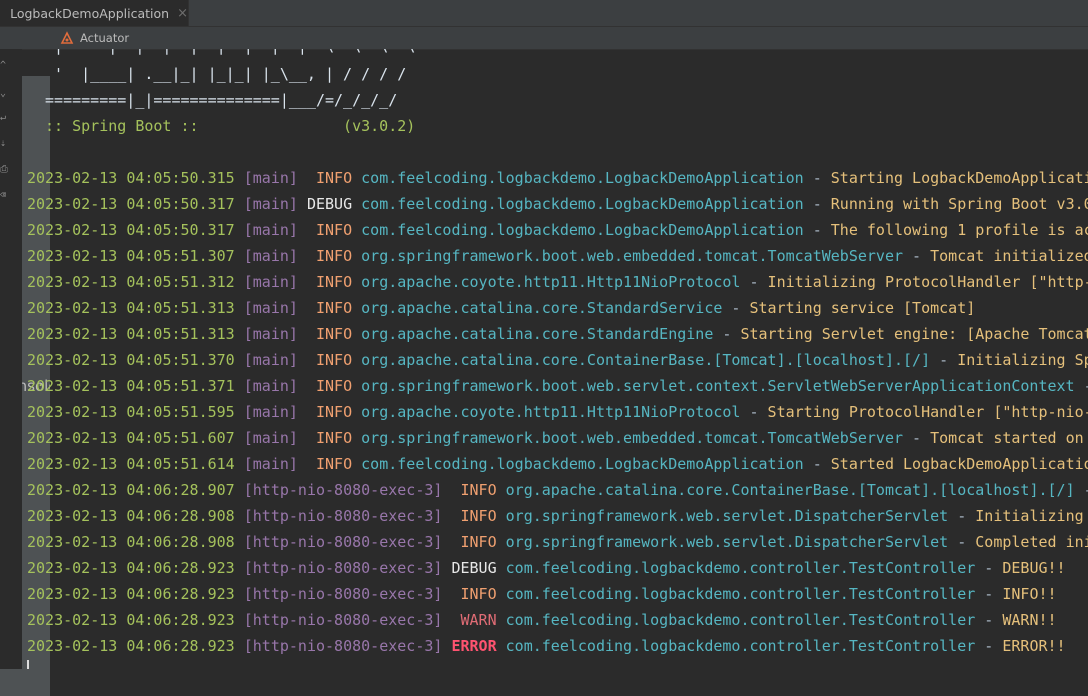 This screenshot has height=696, width=1088. Describe the element at coordinates (131, 256) in the screenshot. I see `log-timestamp: 2023-02-13 04:05:51.307` at that location.